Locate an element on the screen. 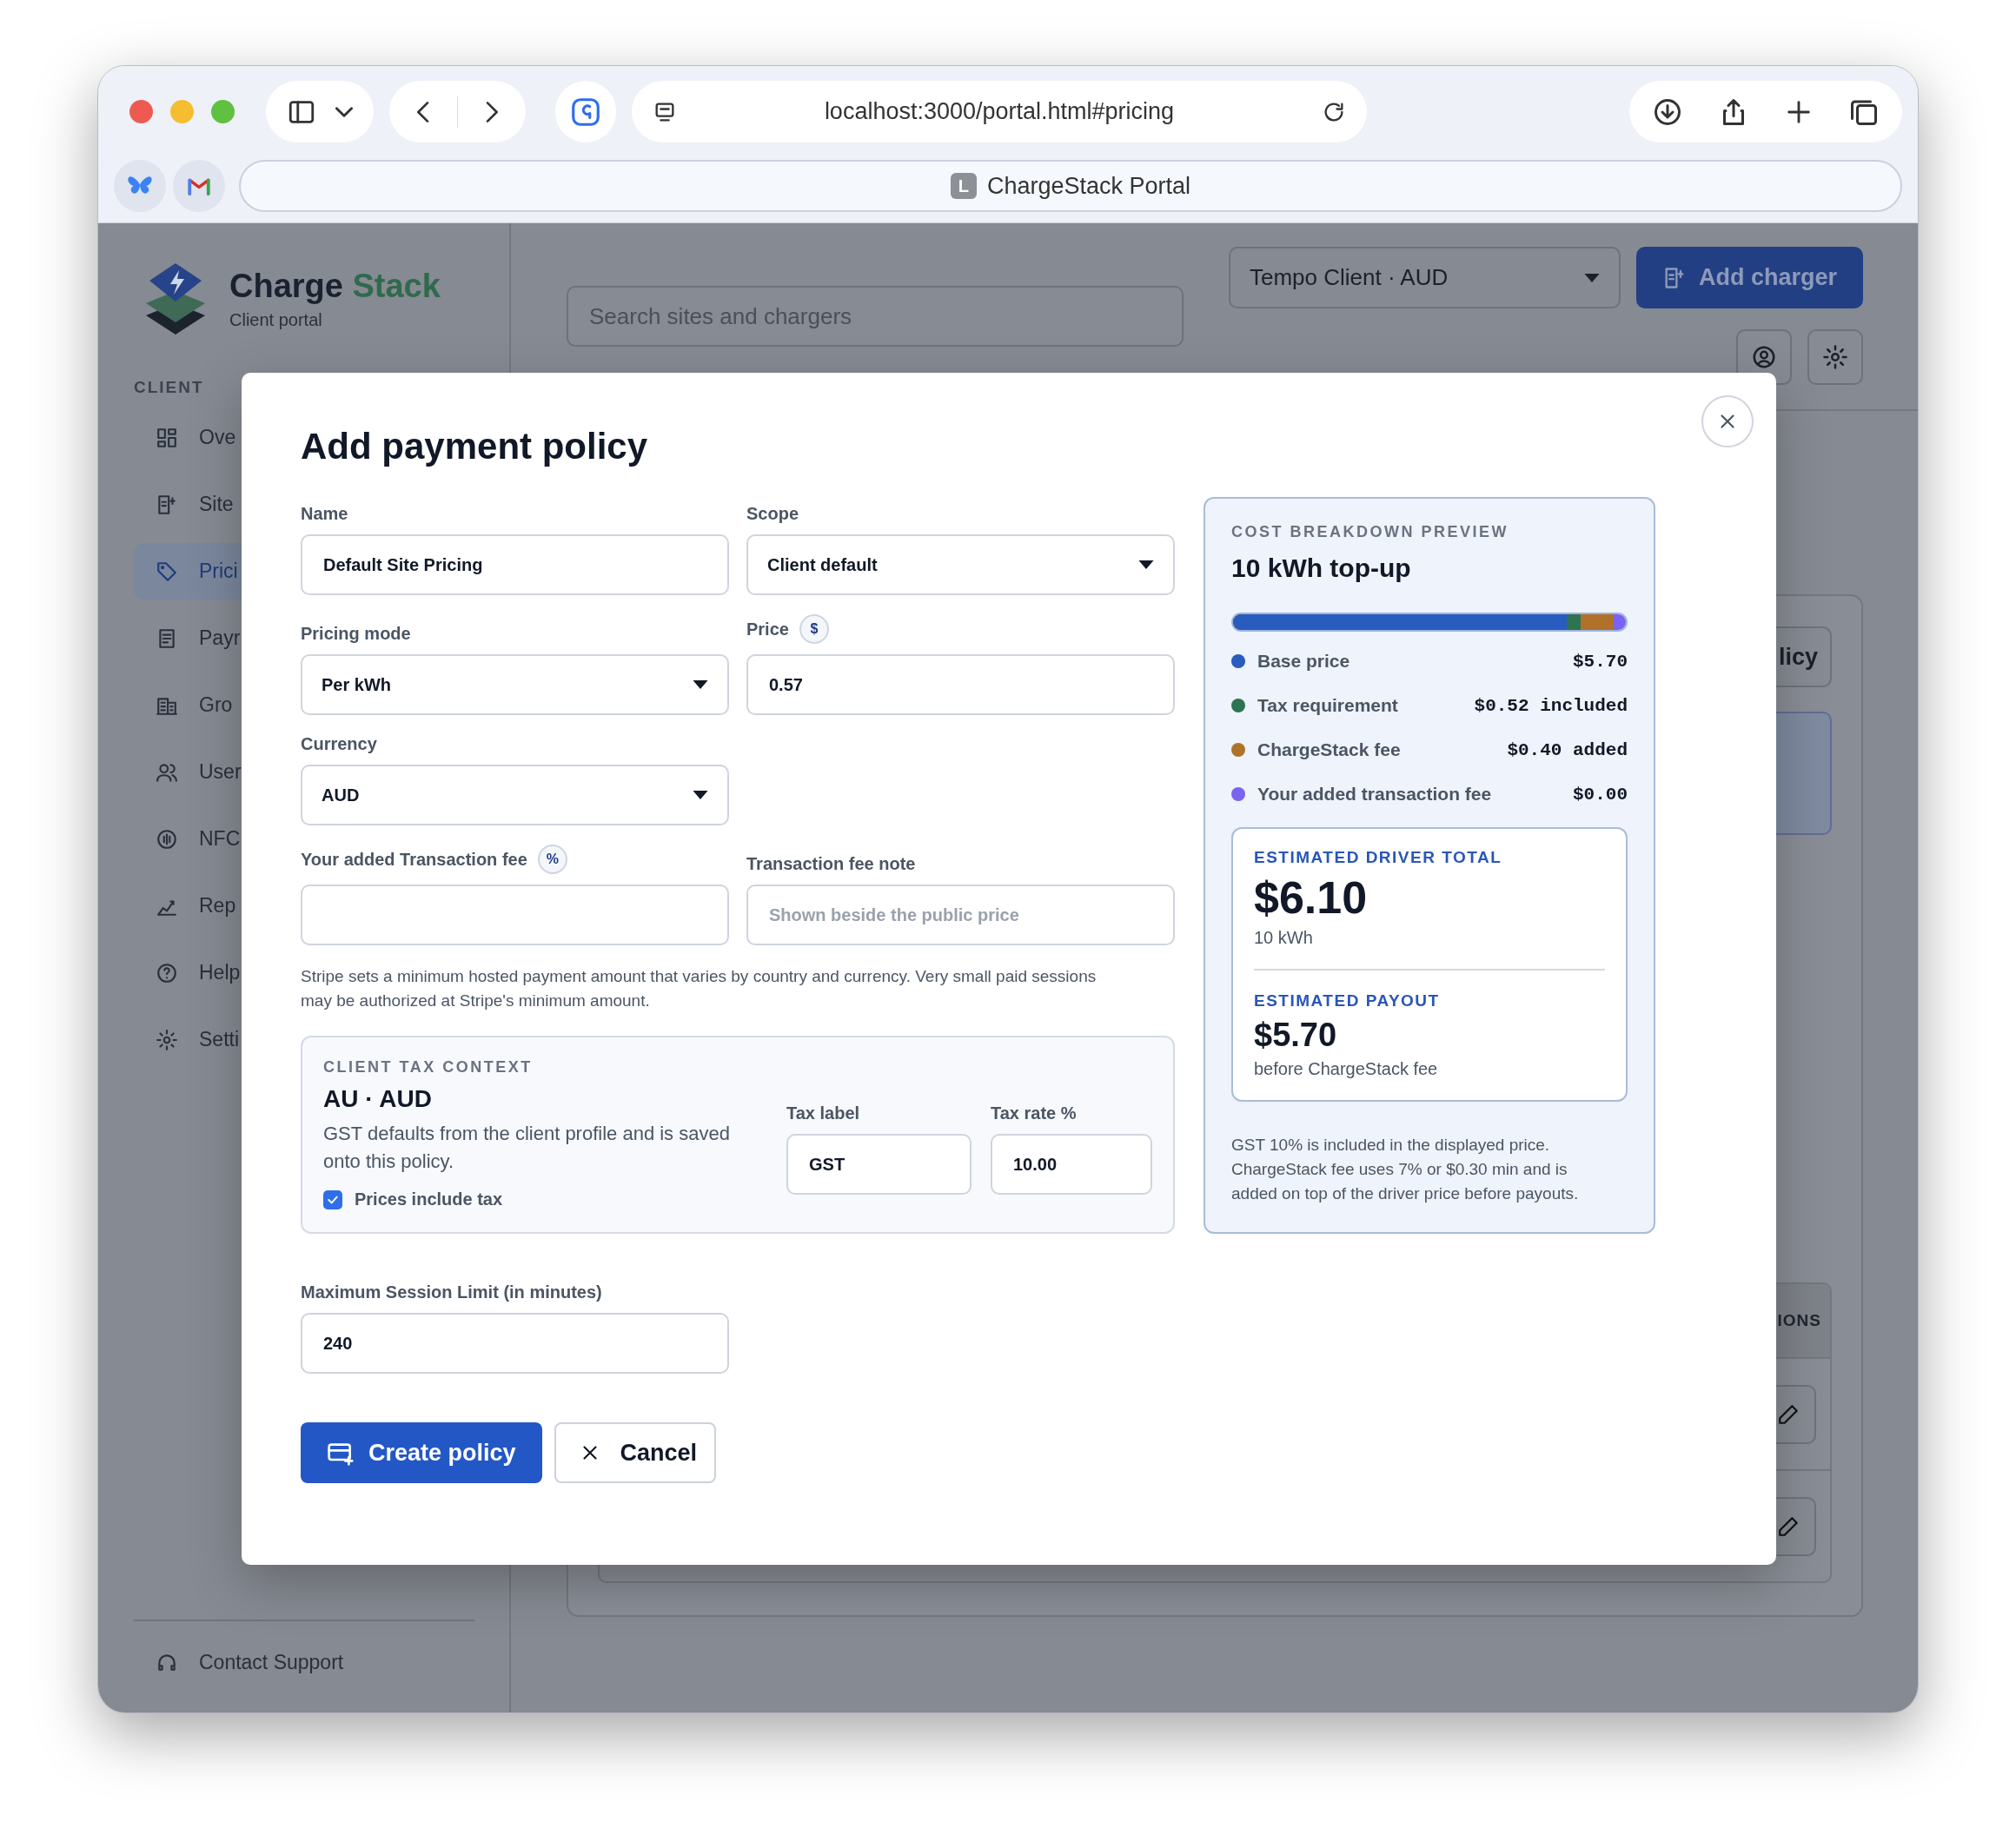 The image size is (2016, 1842). cost-label: Your added transaction fee is located at coordinates (1374, 794).